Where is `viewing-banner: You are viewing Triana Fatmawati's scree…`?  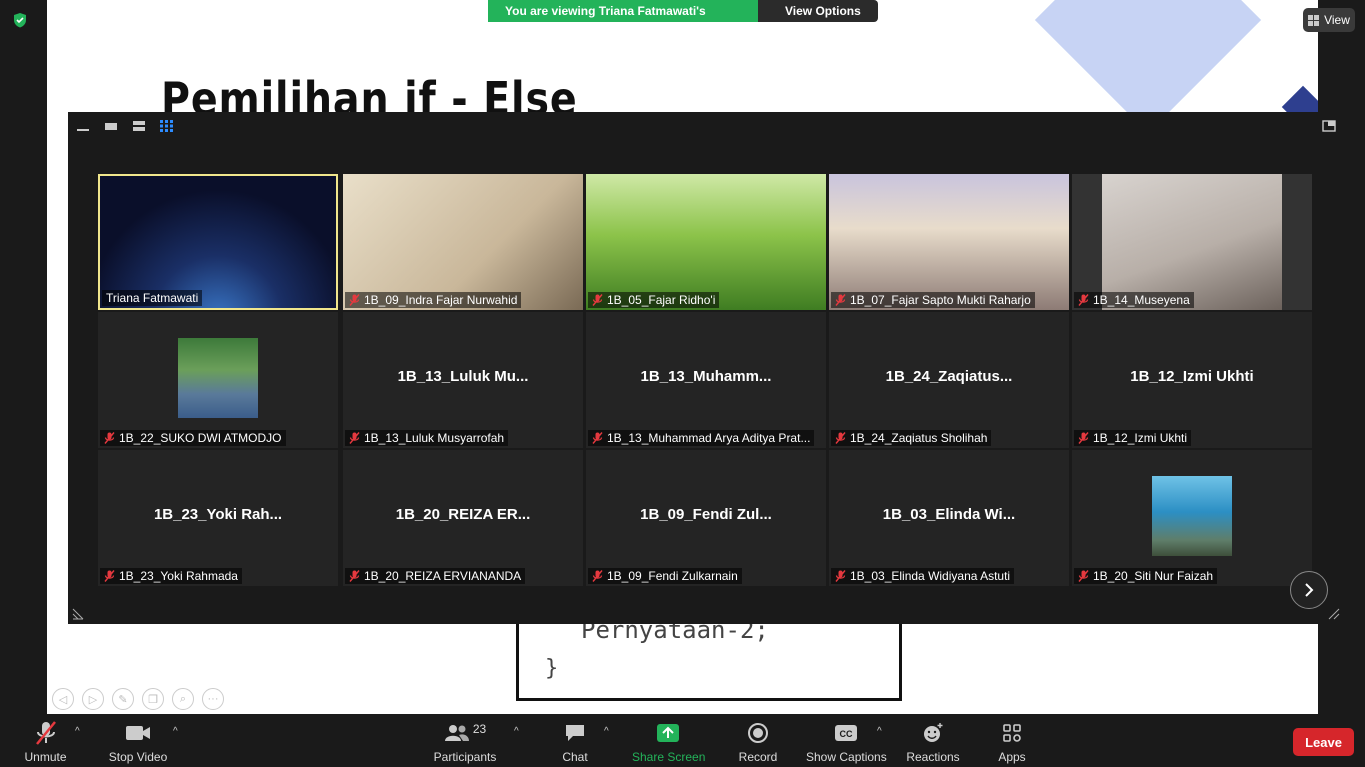
viewing-banner: You are viewing Triana Fatmawati's scree… is located at coordinates (683, 16).